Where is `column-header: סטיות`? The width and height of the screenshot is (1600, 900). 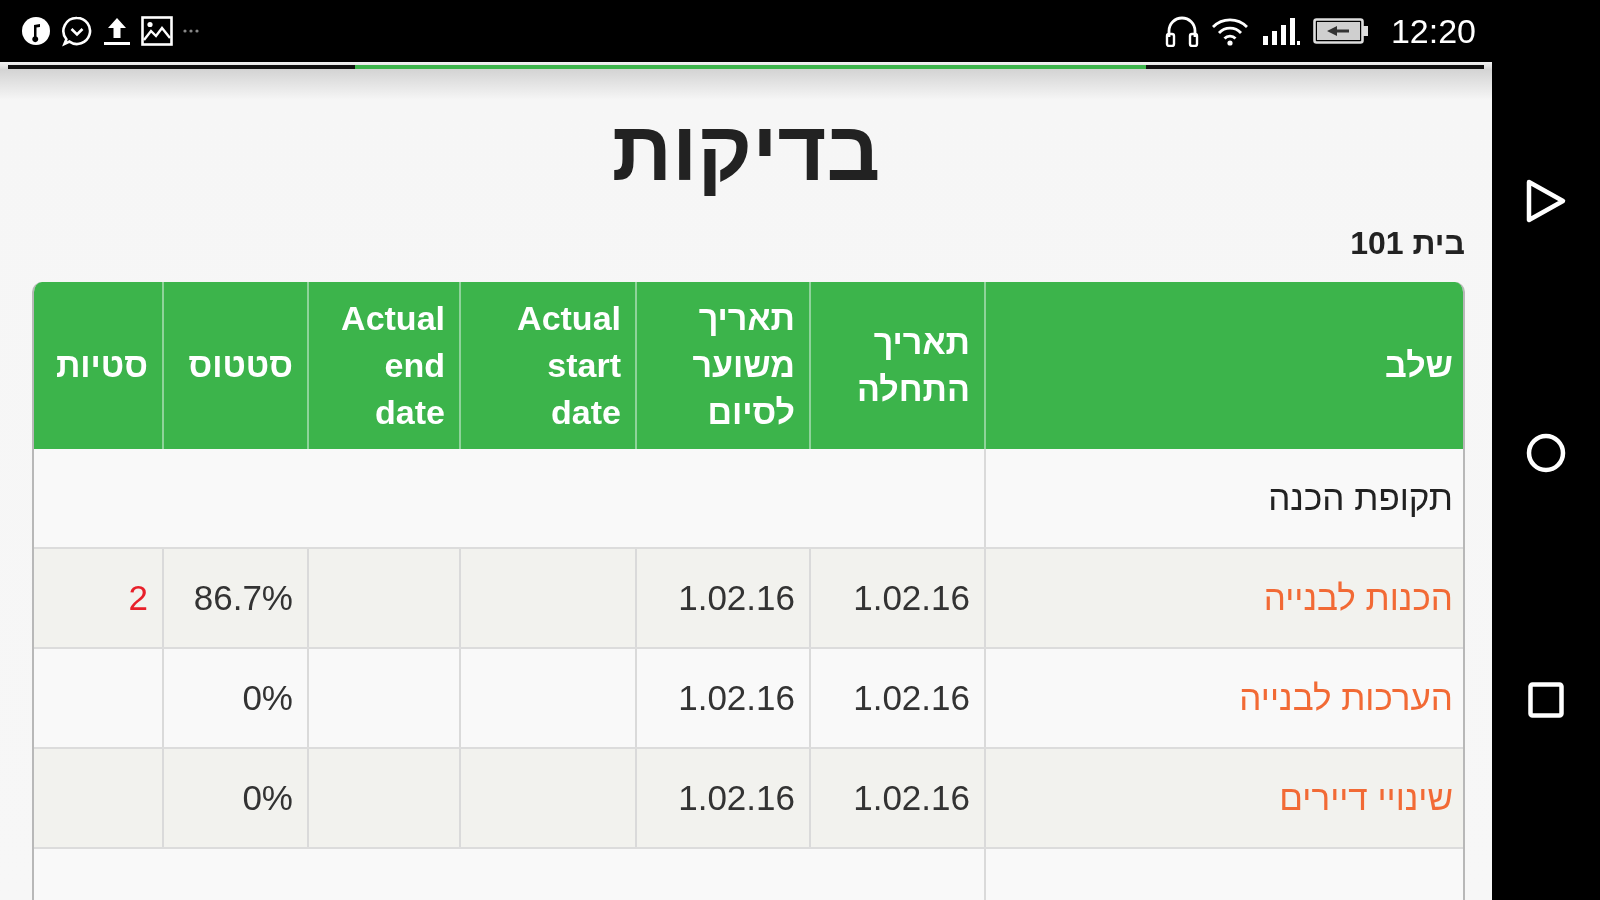
column-header: סטיות is located at coordinates (98, 365).